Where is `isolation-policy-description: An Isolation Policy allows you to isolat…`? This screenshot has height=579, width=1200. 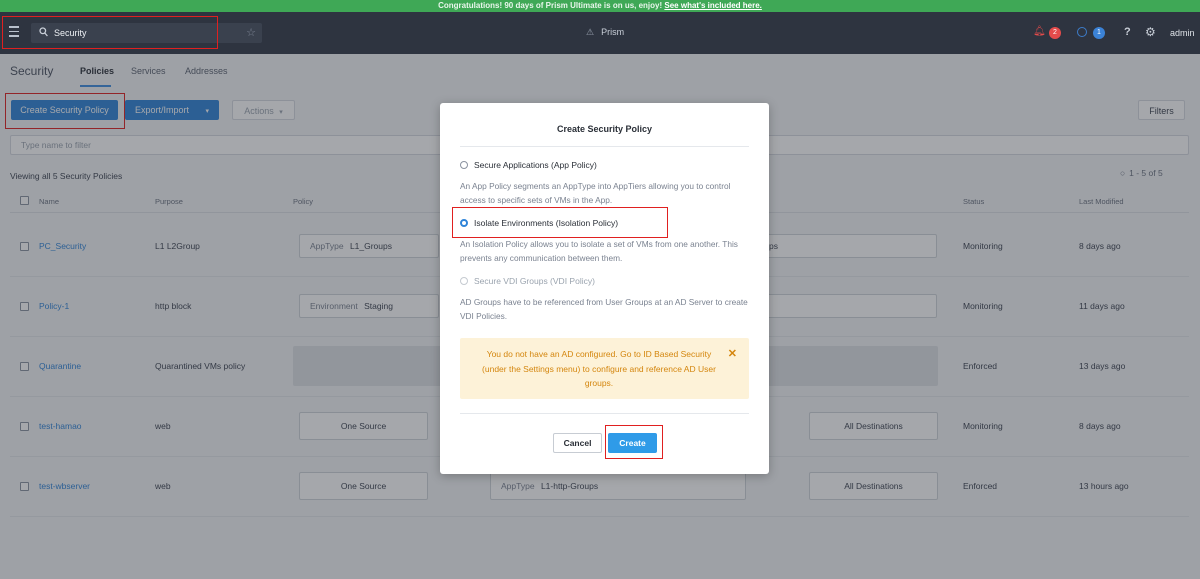 isolation-policy-description: An Isolation Policy allows you to isolat… is located at coordinates (599, 251).